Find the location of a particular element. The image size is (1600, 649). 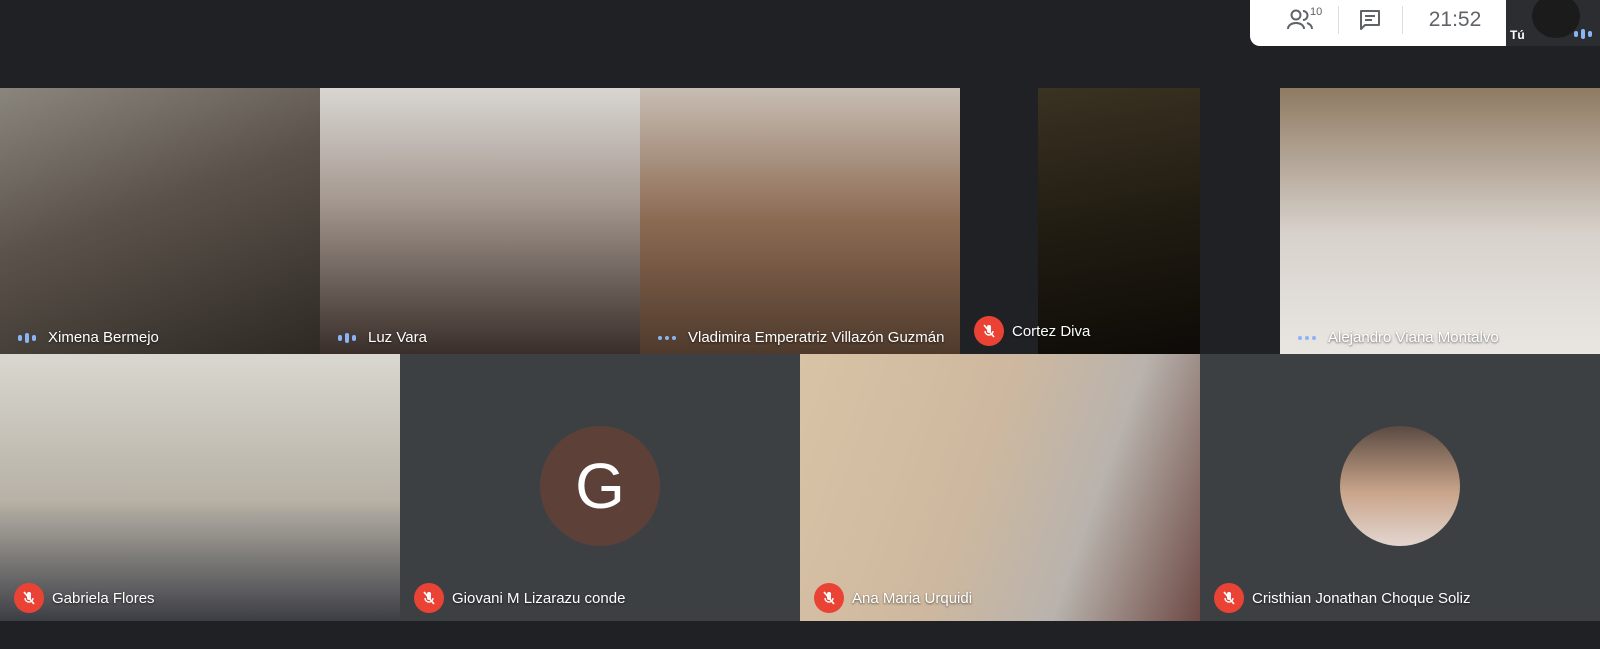

participant-name: Cortez Diva is located at coordinates (1051, 331).